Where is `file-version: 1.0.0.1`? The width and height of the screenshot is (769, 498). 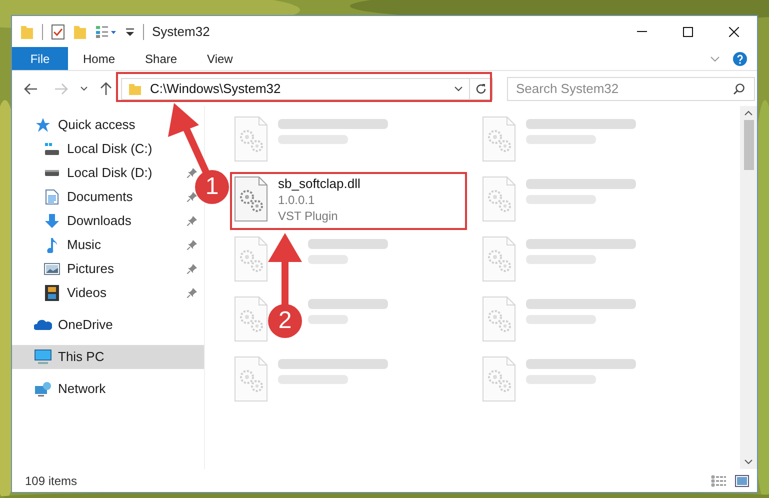 file-version: 1.0.0.1 is located at coordinates (297, 200).